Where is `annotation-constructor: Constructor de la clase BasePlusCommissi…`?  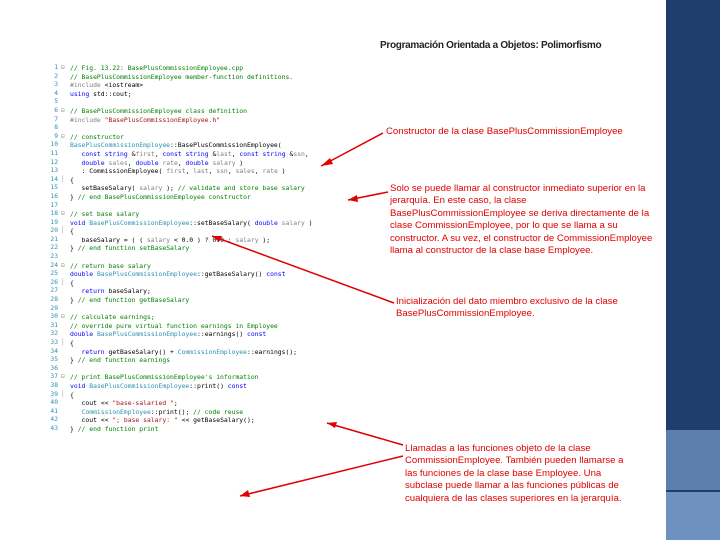
annotation-constructor: Constructor de la clase BasePlusCommissi… is located at coordinates (504, 131).